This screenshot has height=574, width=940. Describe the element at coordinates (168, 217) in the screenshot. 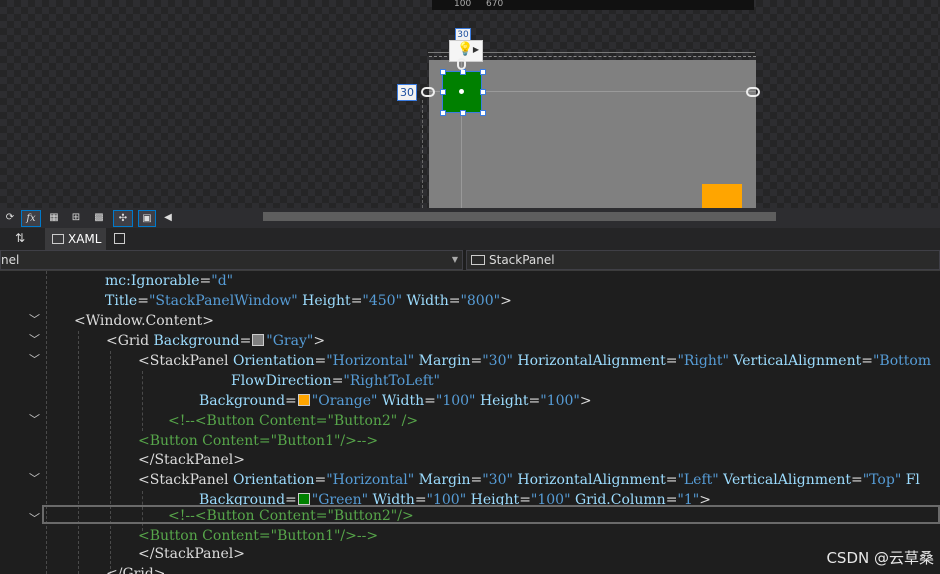

I see `scroll-left-icon: ◀` at that location.